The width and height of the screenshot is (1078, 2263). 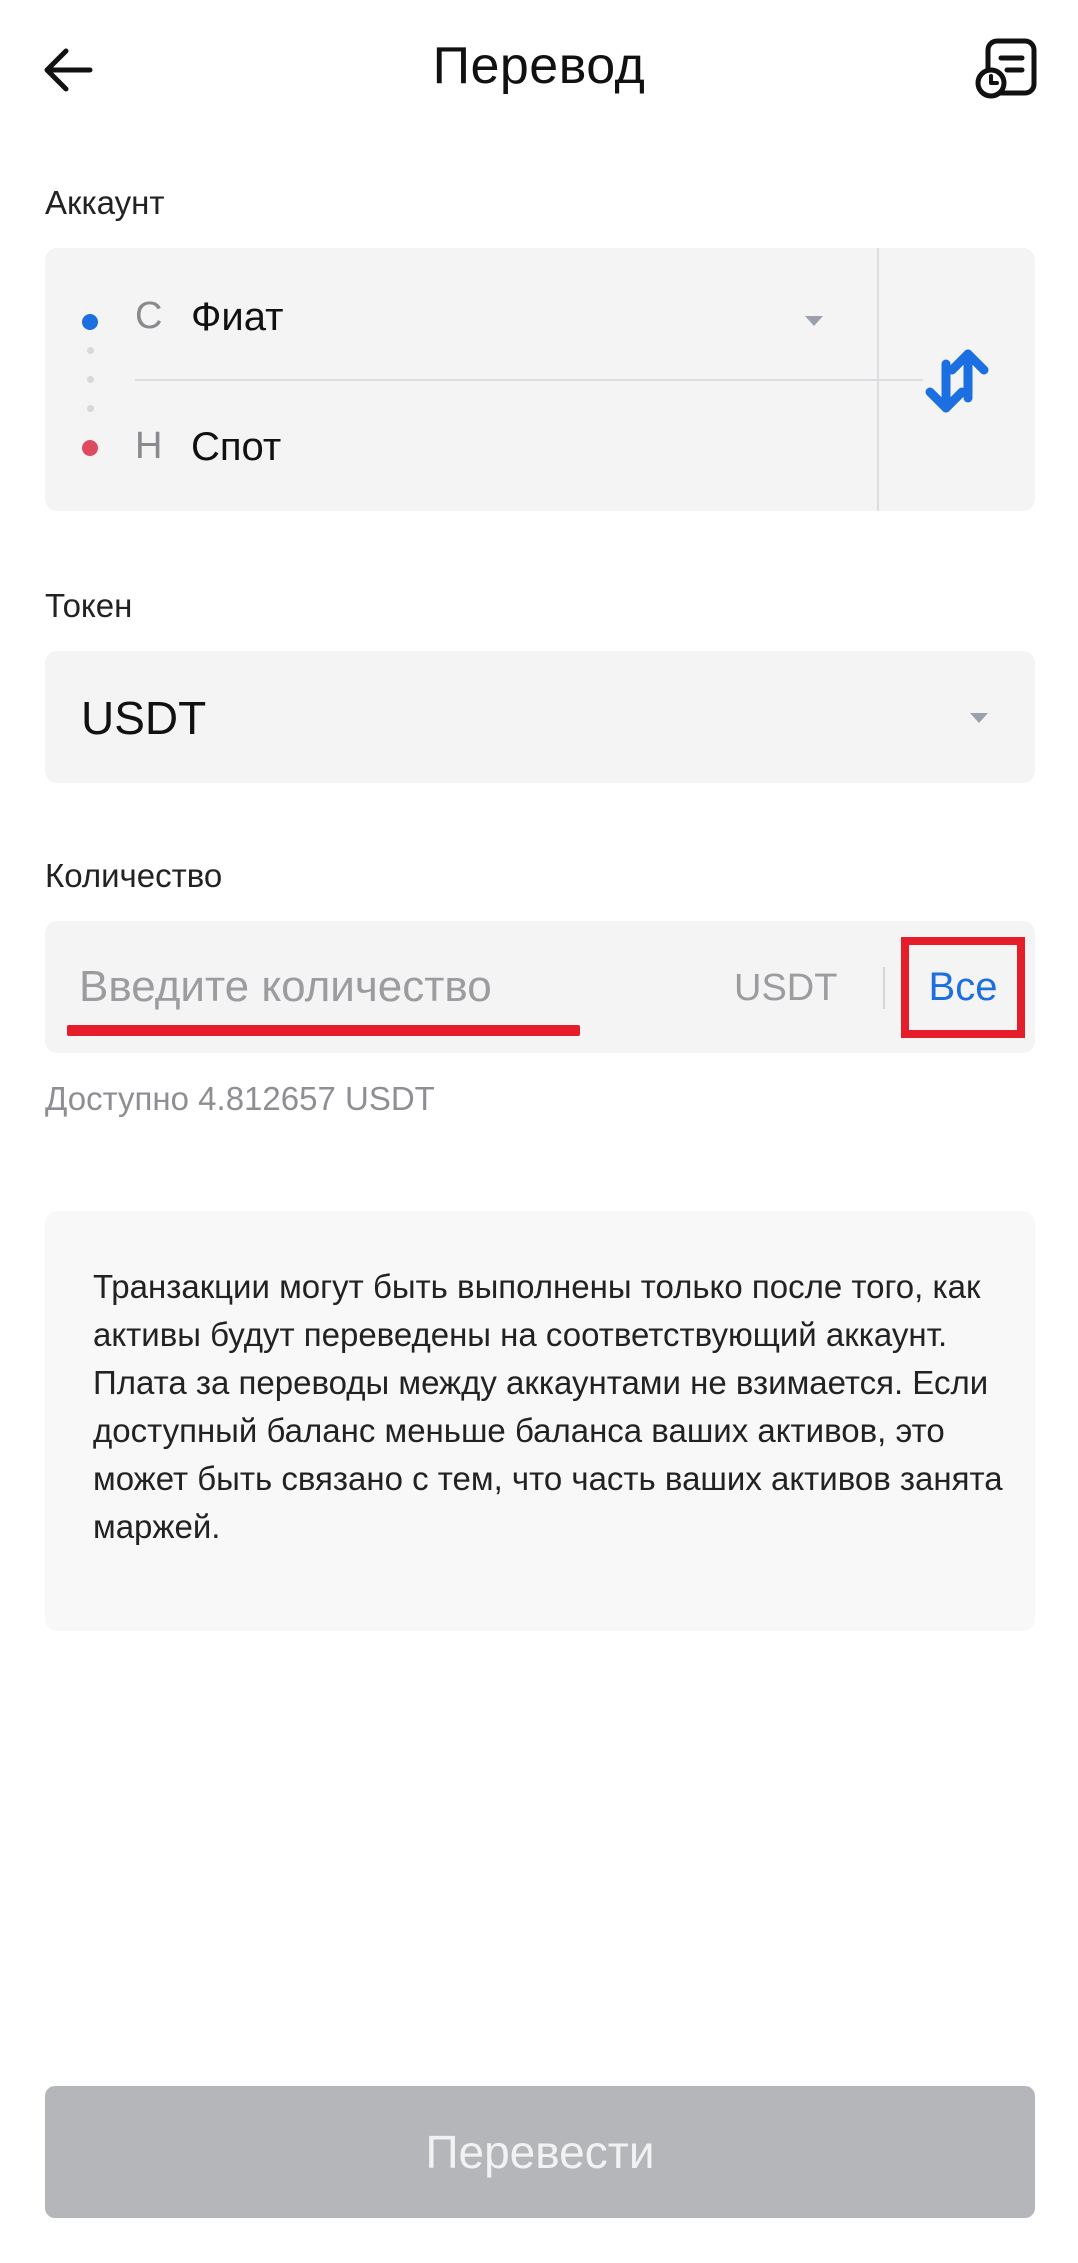 I want to click on transfer-history-icon, so click(x=1006, y=68).